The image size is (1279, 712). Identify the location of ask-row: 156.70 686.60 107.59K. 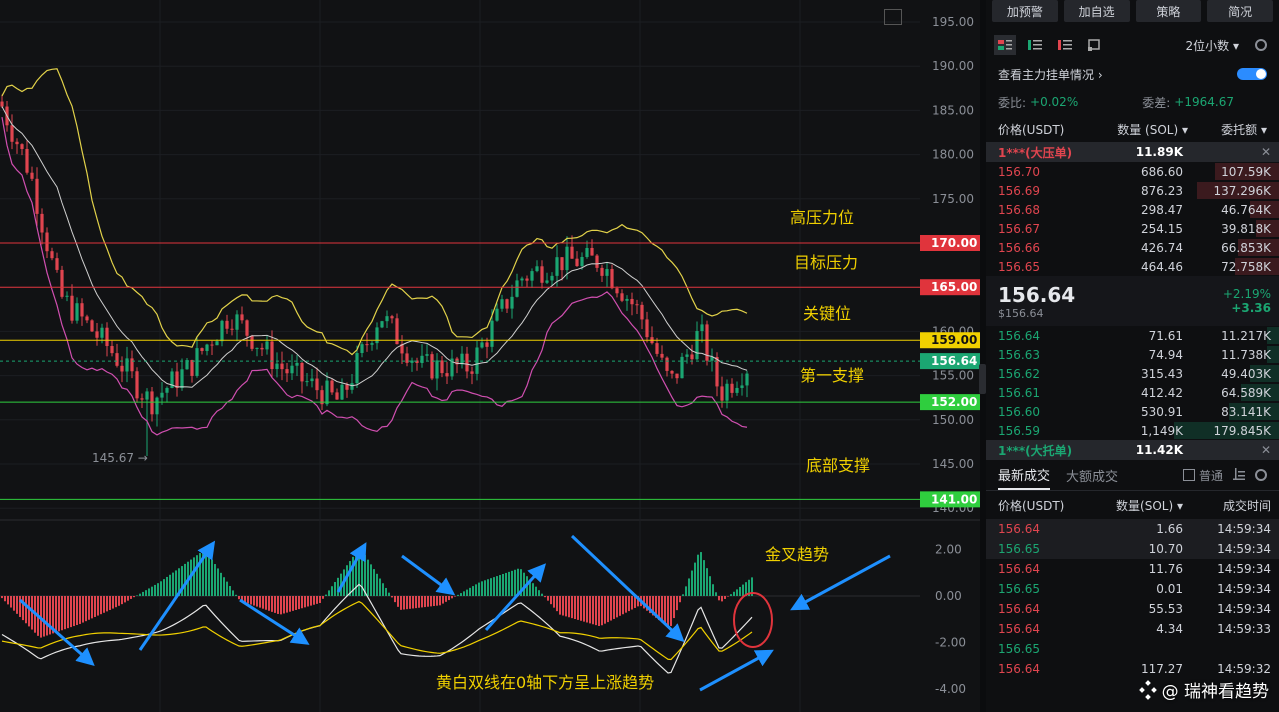
(1132, 171).